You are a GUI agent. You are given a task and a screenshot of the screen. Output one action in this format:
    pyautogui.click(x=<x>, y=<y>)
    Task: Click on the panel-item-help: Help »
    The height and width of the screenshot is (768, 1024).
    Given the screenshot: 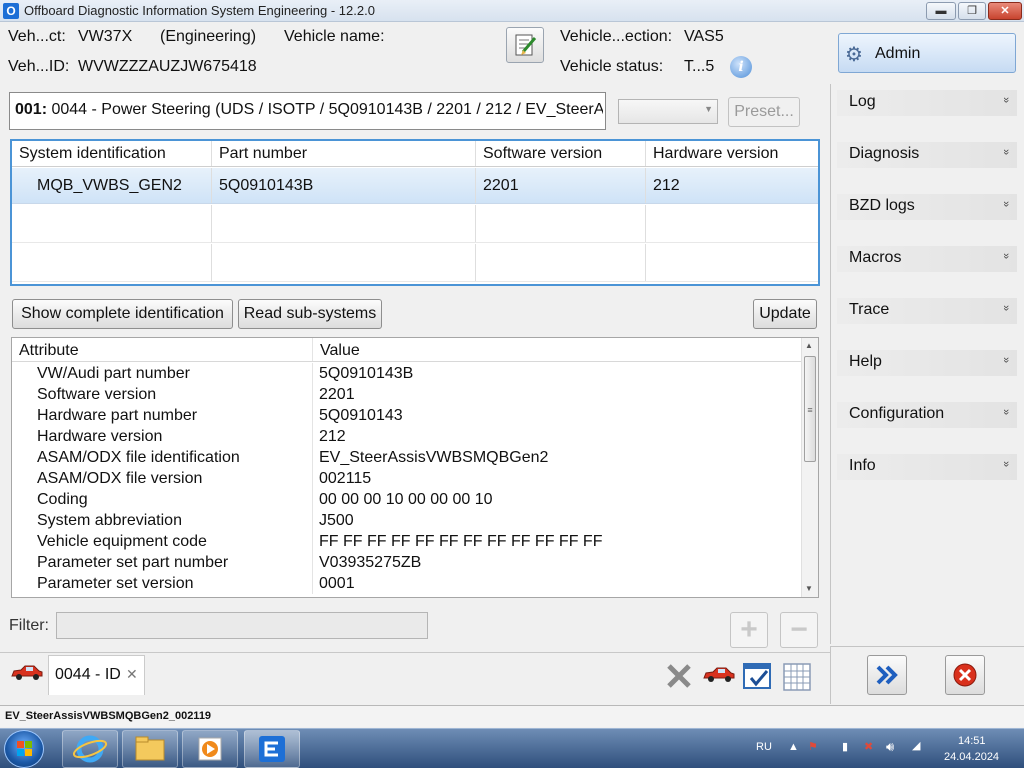 What is the action you would take?
    pyautogui.click(x=927, y=363)
    